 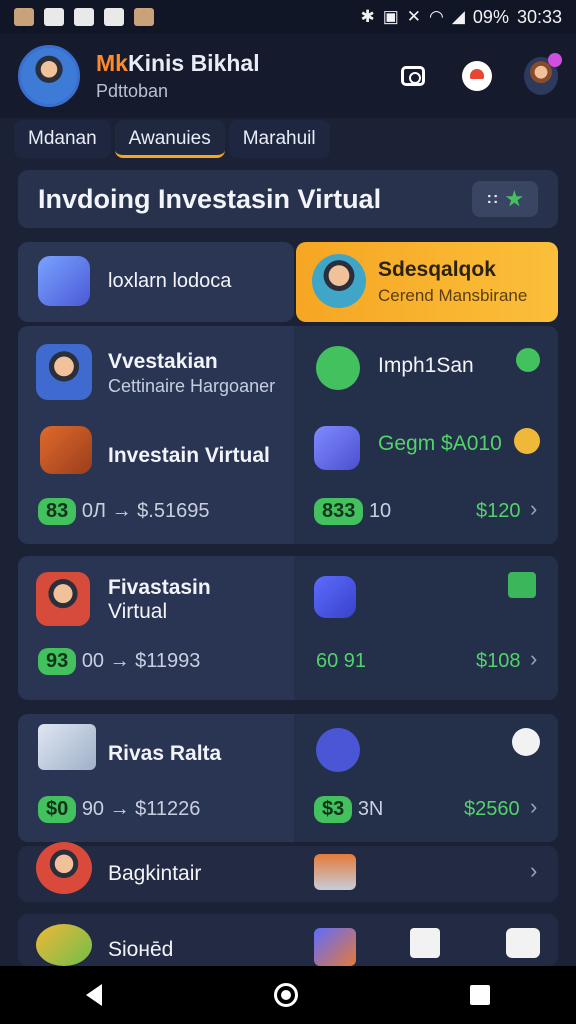 I want to click on person-icon, so click(x=339, y=281).